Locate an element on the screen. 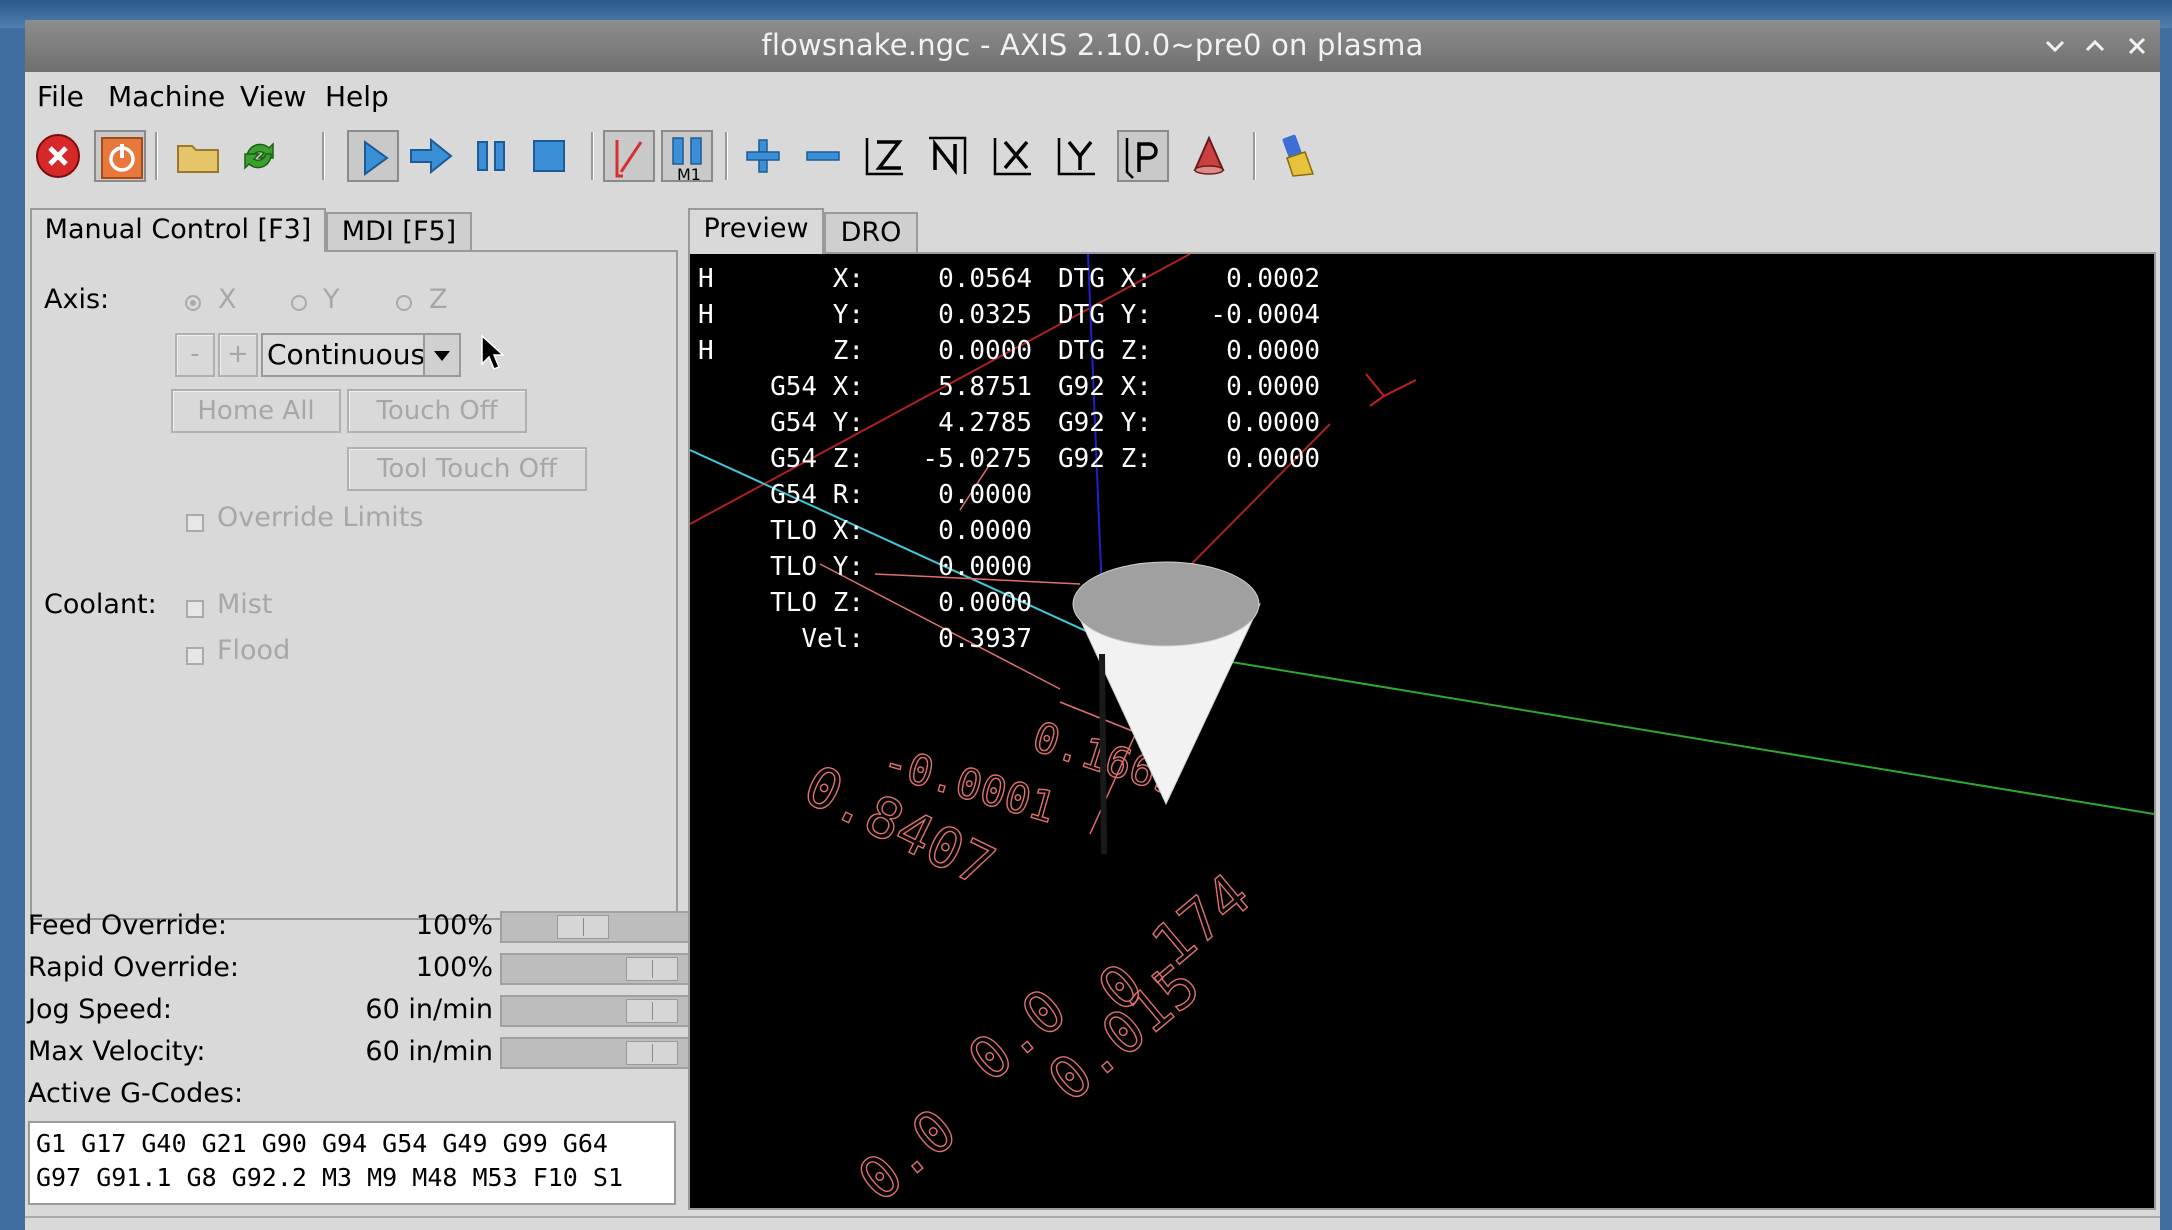 Image resolution: width=2172 pixels, height=1230 pixels. chevron-up-icon is located at coordinates (2095, 45).